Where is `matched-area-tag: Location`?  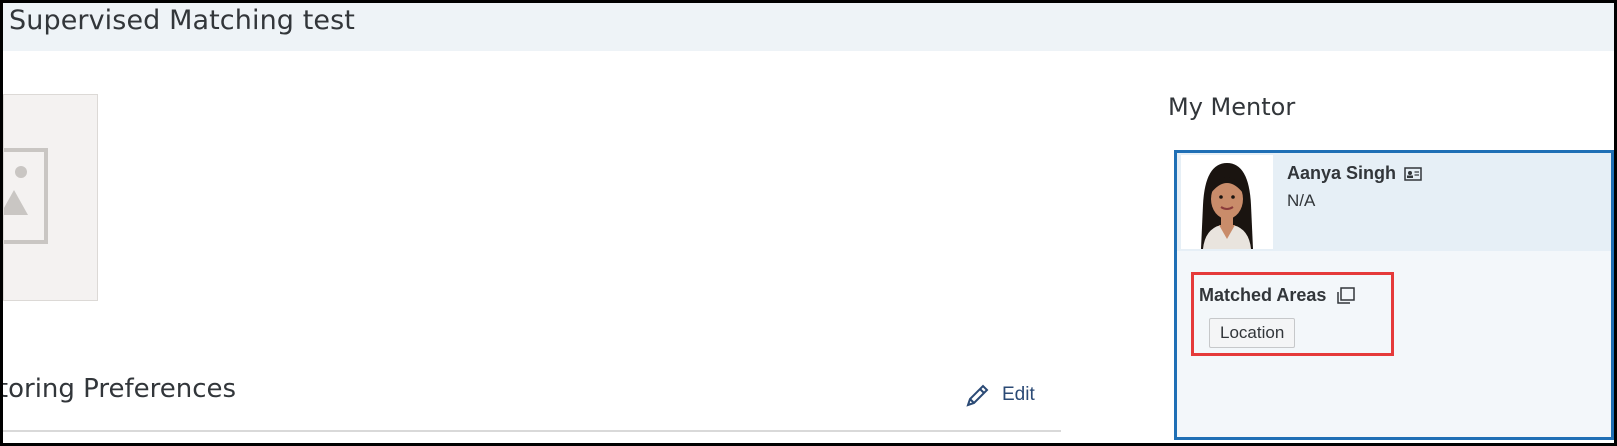 matched-area-tag: Location is located at coordinates (1252, 333).